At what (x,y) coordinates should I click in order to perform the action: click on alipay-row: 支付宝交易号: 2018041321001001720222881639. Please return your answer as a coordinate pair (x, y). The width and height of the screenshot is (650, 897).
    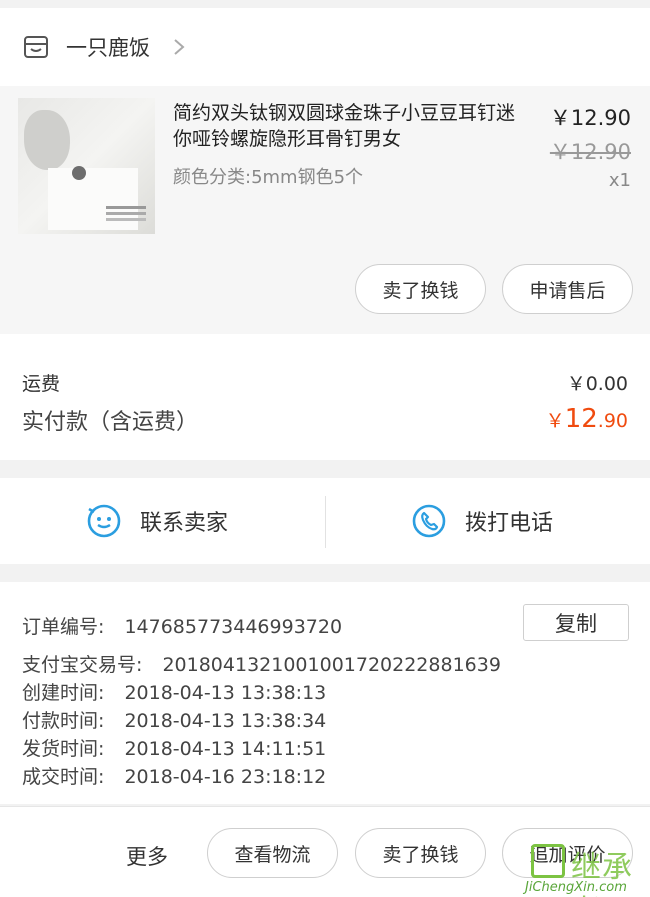
    Looking at the image, I should click on (261, 663).